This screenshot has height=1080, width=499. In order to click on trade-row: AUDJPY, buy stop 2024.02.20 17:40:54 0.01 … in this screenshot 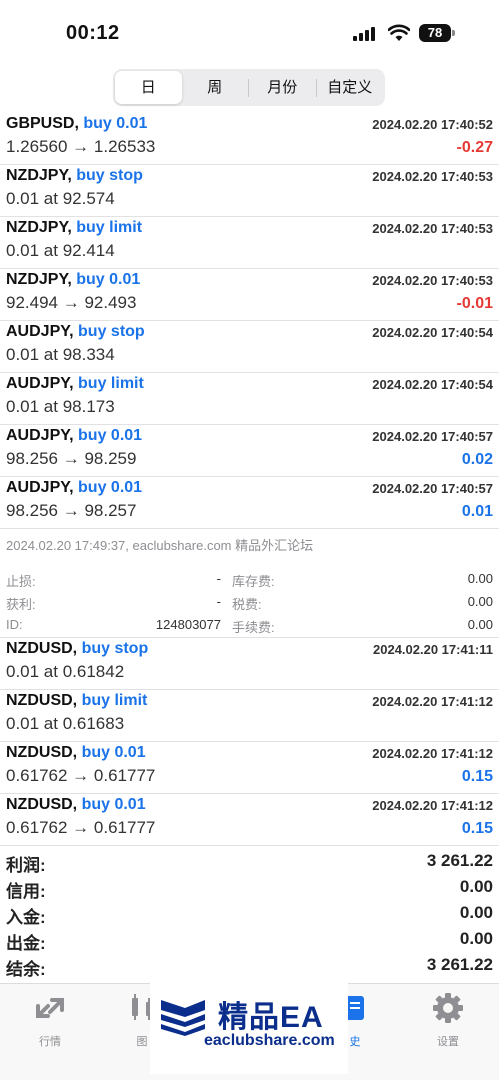, I will do `click(249, 347)`.